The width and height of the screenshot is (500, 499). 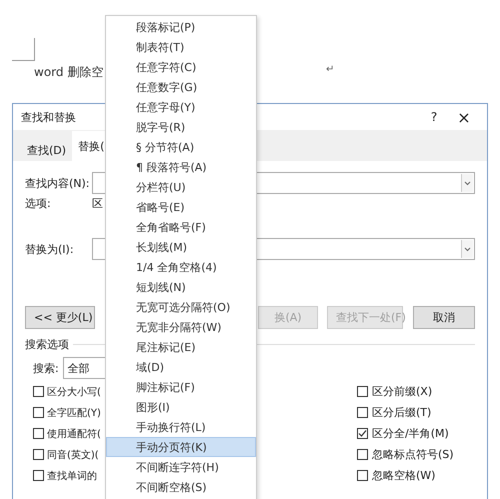 What do you see at coordinates (74, 392) in the screenshot?
I see `checkbox-label: 区分大小写(` at bounding box center [74, 392].